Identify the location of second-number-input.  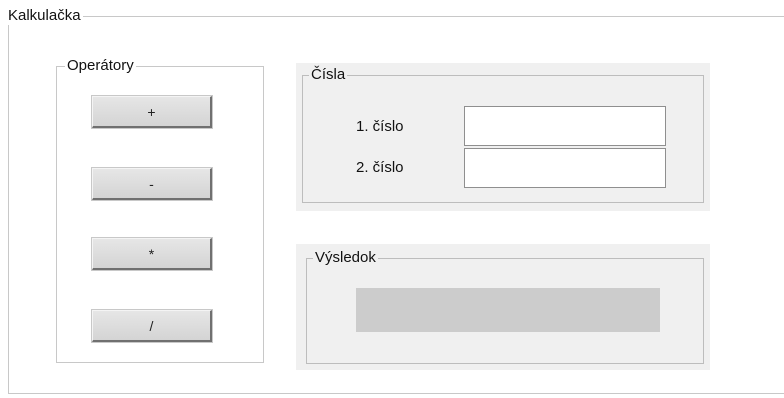
(565, 168).